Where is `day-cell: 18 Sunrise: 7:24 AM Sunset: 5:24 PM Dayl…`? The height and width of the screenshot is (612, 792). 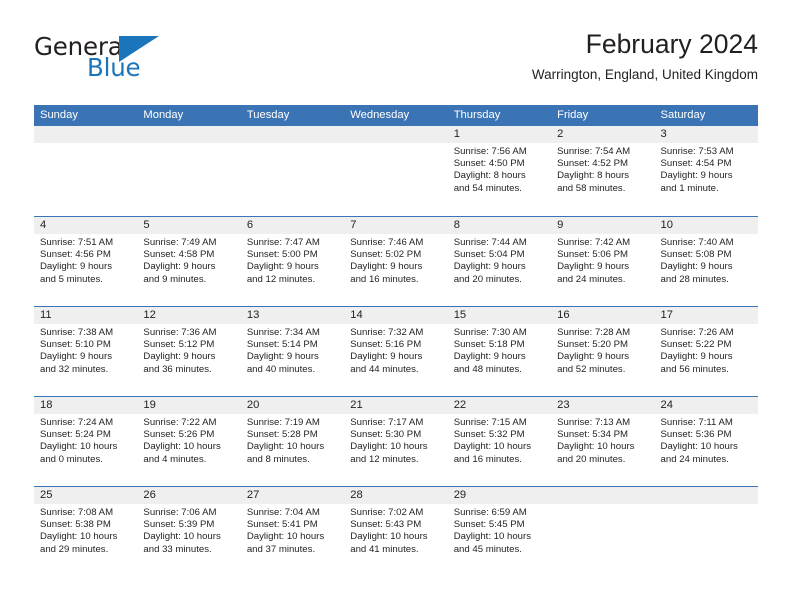 day-cell: 18 Sunrise: 7:24 AM Sunset: 5:24 PM Dayl… is located at coordinates (86, 441).